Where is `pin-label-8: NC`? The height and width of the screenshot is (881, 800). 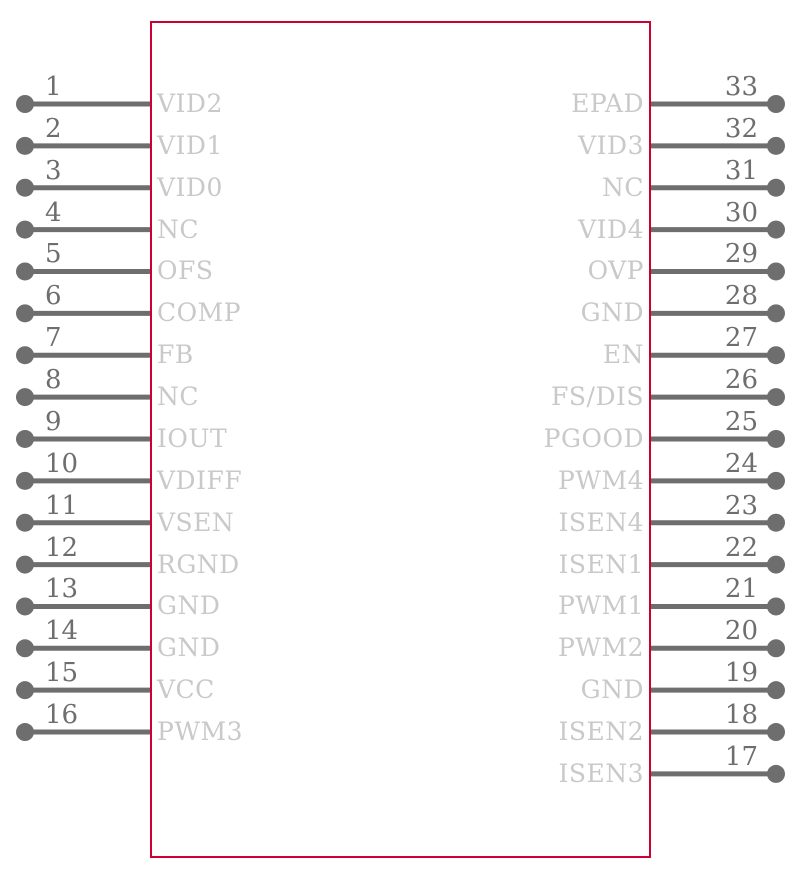 pin-label-8: NC is located at coordinates (178, 397).